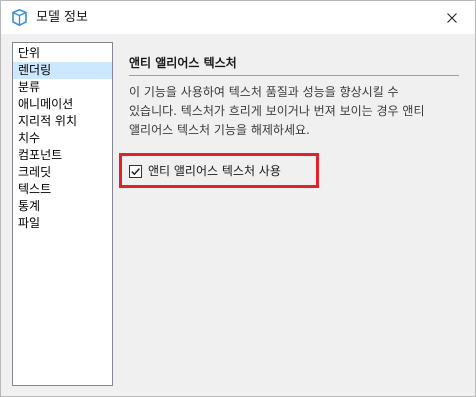 The height and width of the screenshot is (397, 476). Describe the element at coordinates (264, 92) in the screenshot. I see `description-line: 이 기능을 사용하여 텍스처 품질과 성능을 향상시킬 수` at that location.